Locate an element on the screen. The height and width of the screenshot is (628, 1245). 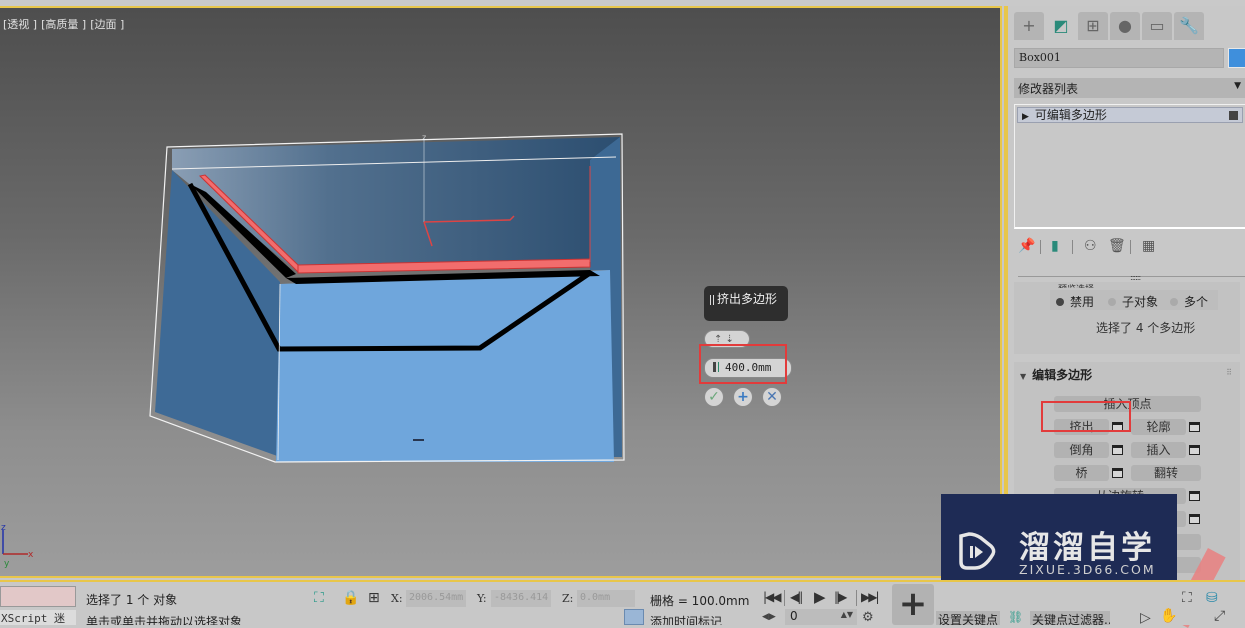
current-frame-field: 0 ▲▼ is located at coordinates (821, 617).